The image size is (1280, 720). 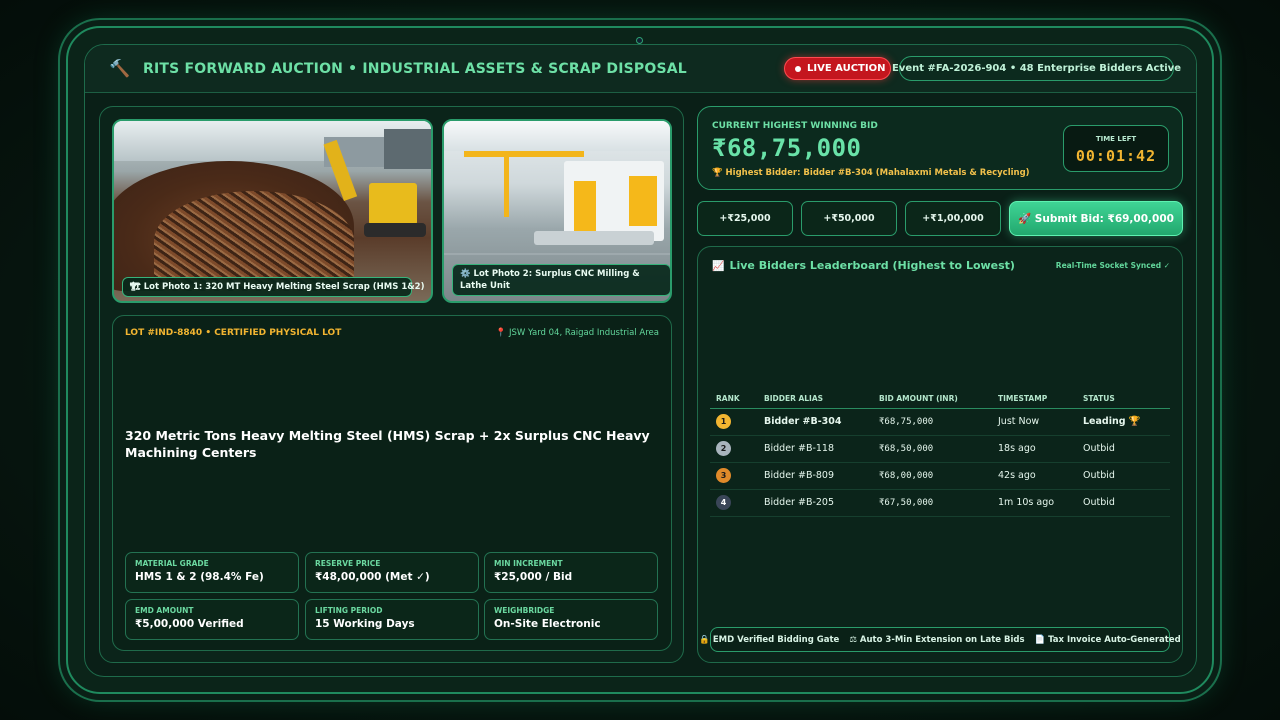 What do you see at coordinates (233, 333) in the screenshot?
I see `lot-id: LOT #IND-8840 • CERTIFIED PHYSICAL LOT` at bounding box center [233, 333].